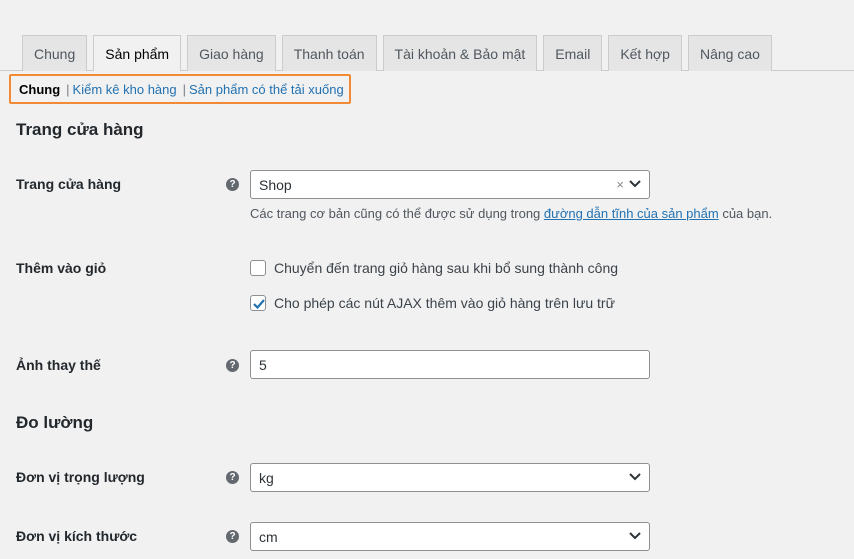  Describe the element at coordinates (55, 422) in the screenshot. I see `section-title-measurements: Đo lường` at that location.